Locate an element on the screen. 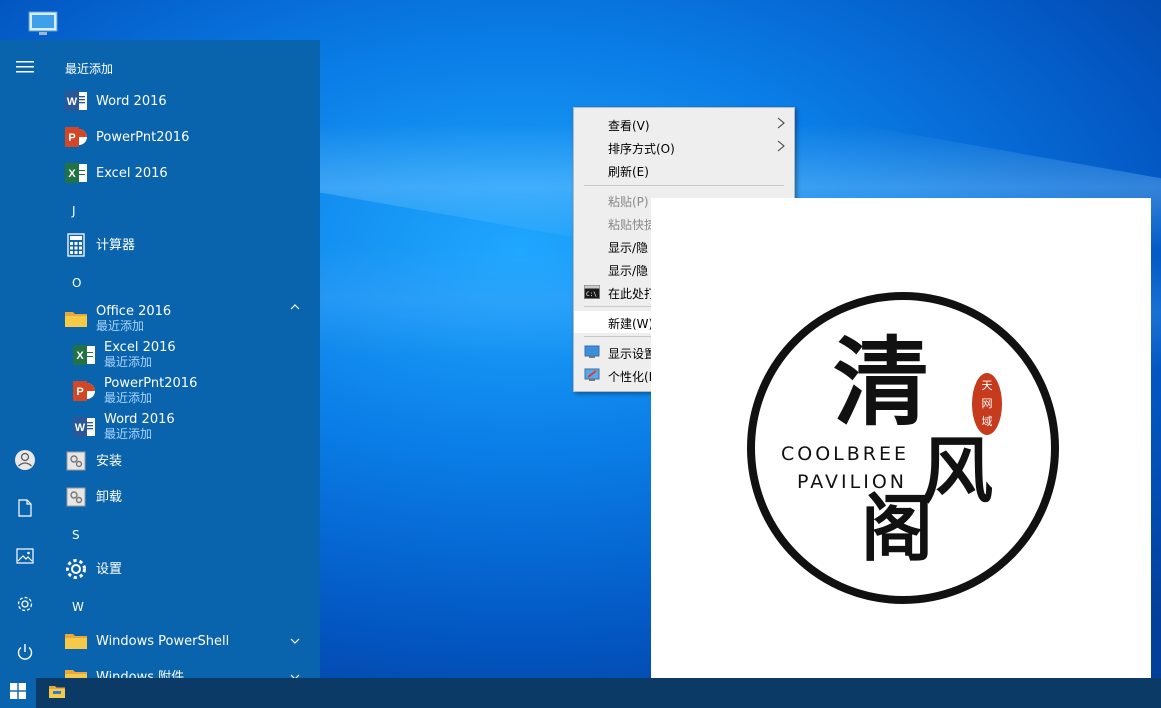 This screenshot has height=708, width=1161. logo-char-ge: 阁 is located at coordinates (897, 528).